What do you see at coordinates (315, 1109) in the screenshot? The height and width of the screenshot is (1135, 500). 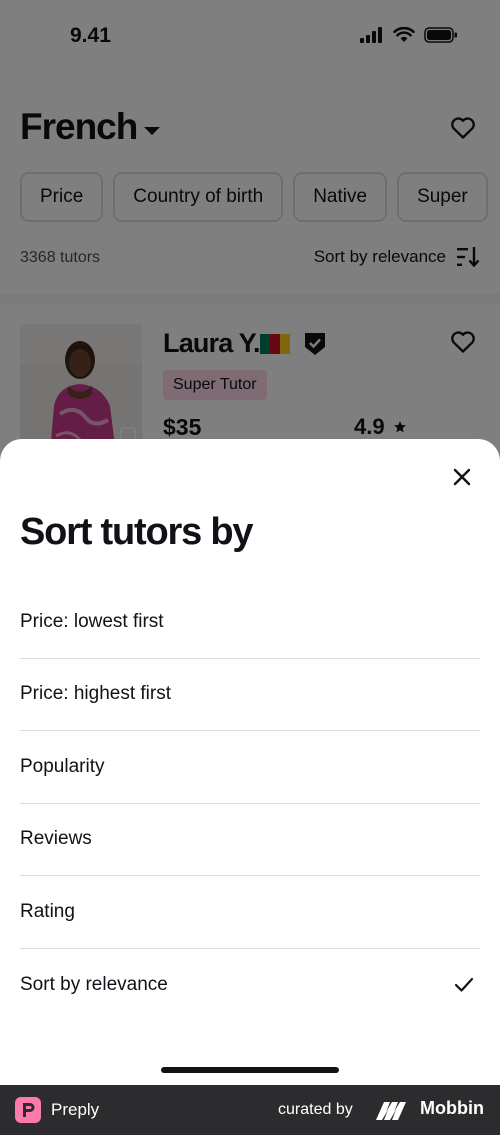 I see `curated-by-text: curated by` at bounding box center [315, 1109].